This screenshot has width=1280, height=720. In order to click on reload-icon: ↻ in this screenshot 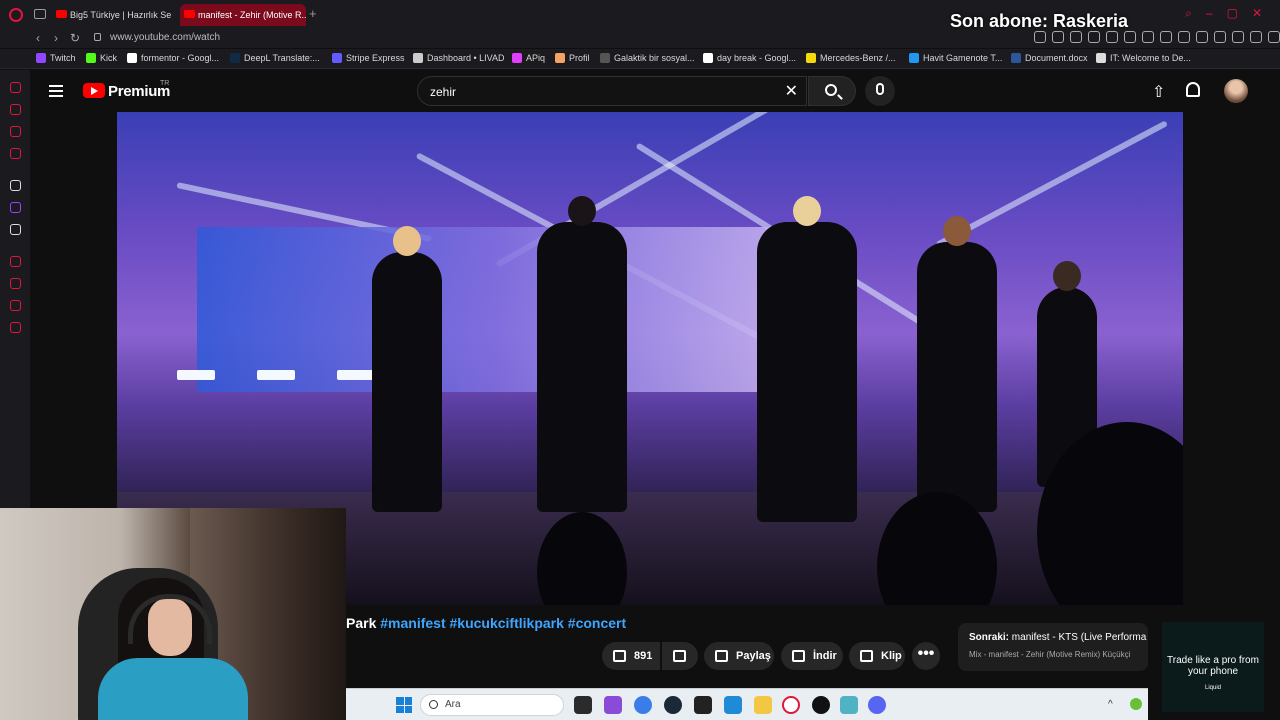, I will do `click(75, 38)`.